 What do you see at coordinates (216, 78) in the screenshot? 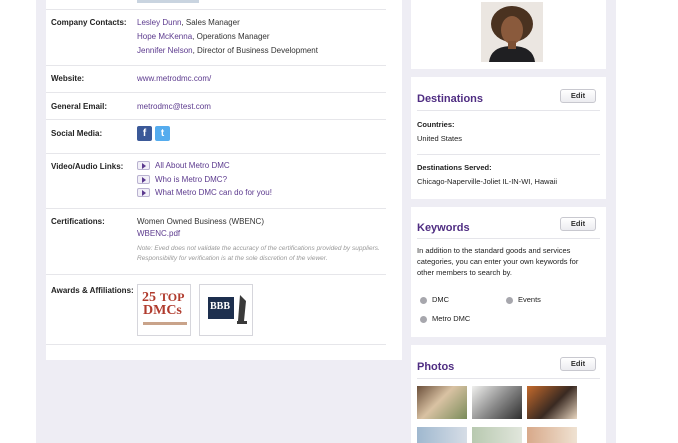
I see `website-row: Website: www.metrodmc.com/` at bounding box center [216, 78].